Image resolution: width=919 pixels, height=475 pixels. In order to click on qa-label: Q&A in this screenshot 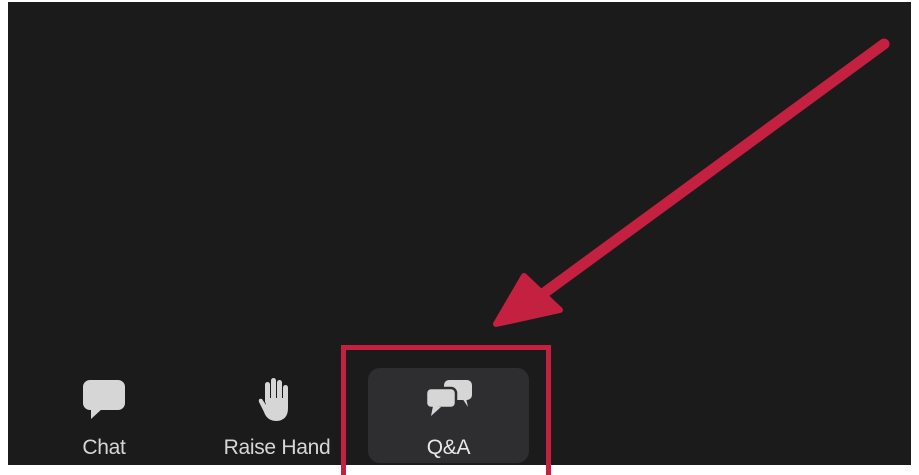, I will do `click(448, 447)`.